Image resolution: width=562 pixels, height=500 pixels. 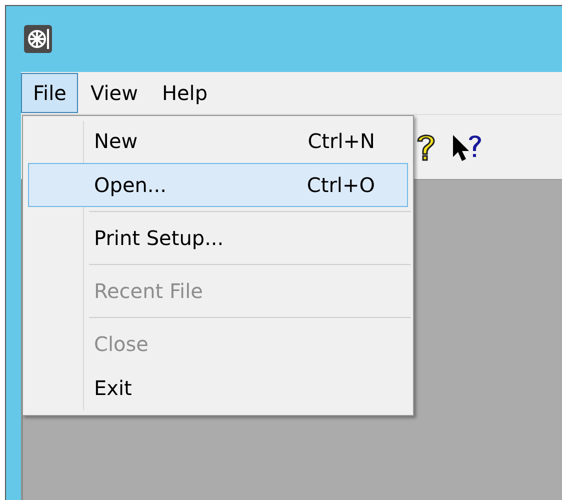 What do you see at coordinates (49, 93) in the screenshot?
I see `menu-bar-item: File` at bounding box center [49, 93].